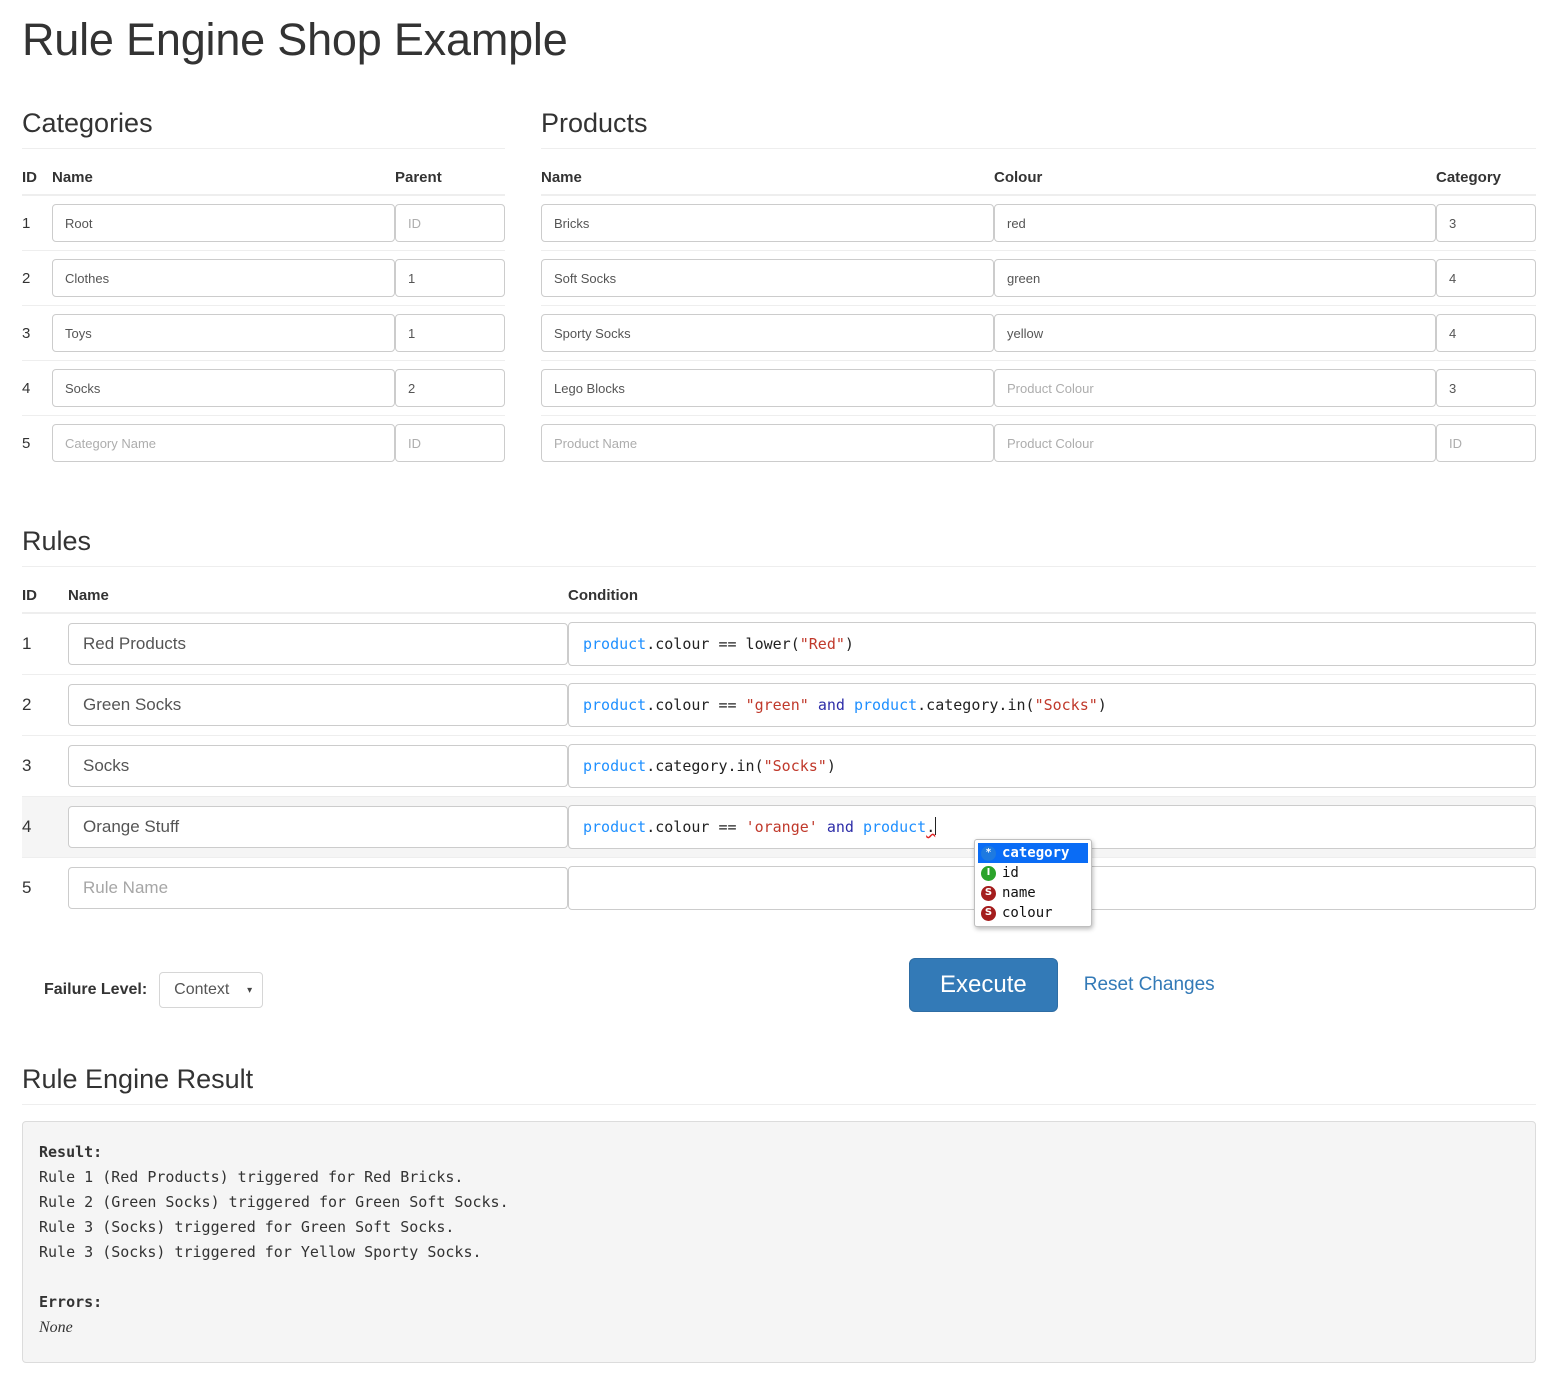 This screenshot has height=1397, width=1558. What do you see at coordinates (202, 989) in the screenshot?
I see `failure-level-value: Context` at bounding box center [202, 989].